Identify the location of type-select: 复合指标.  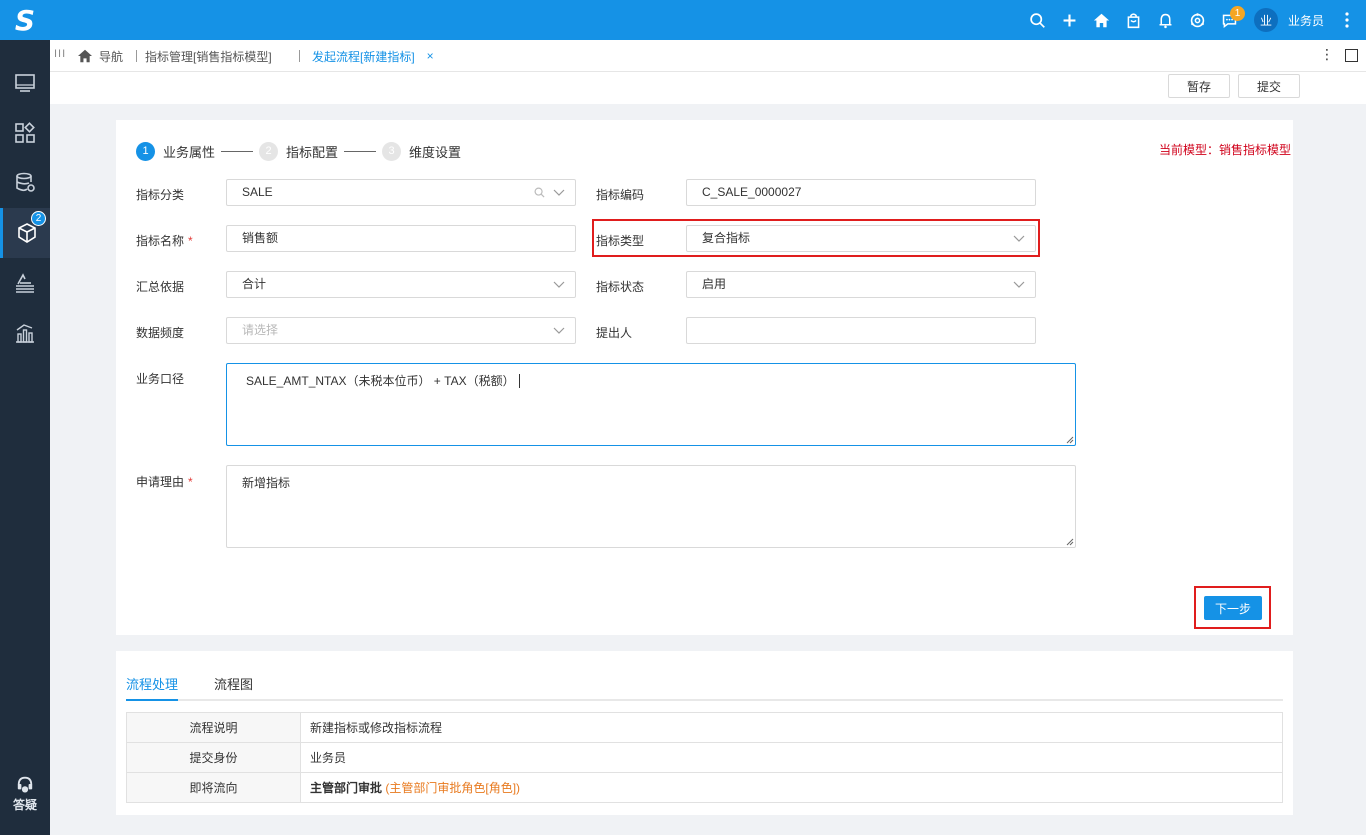
(861, 238).